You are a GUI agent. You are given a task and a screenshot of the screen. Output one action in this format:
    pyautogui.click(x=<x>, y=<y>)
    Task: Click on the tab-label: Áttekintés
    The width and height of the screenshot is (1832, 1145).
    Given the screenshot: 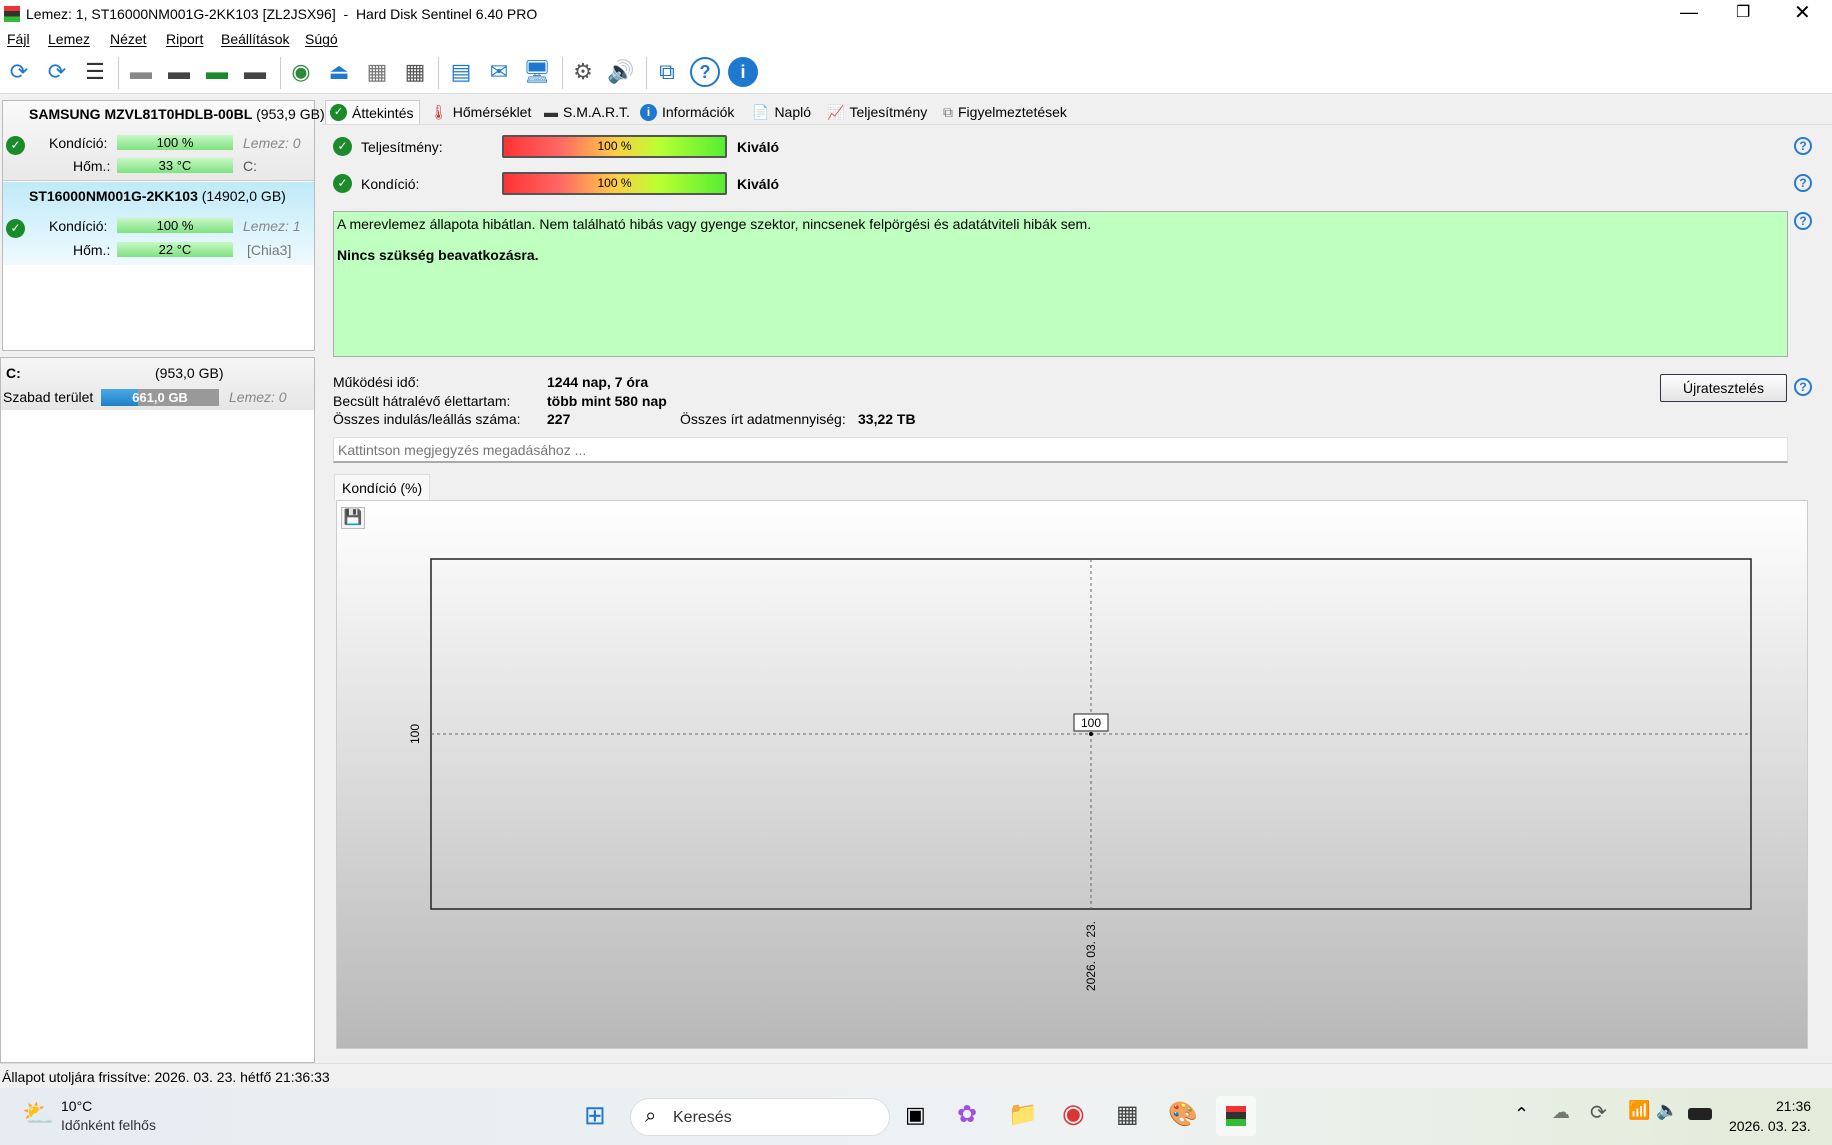 What is the action you would take?
    pyautogui.click(x=383, y=112)
    